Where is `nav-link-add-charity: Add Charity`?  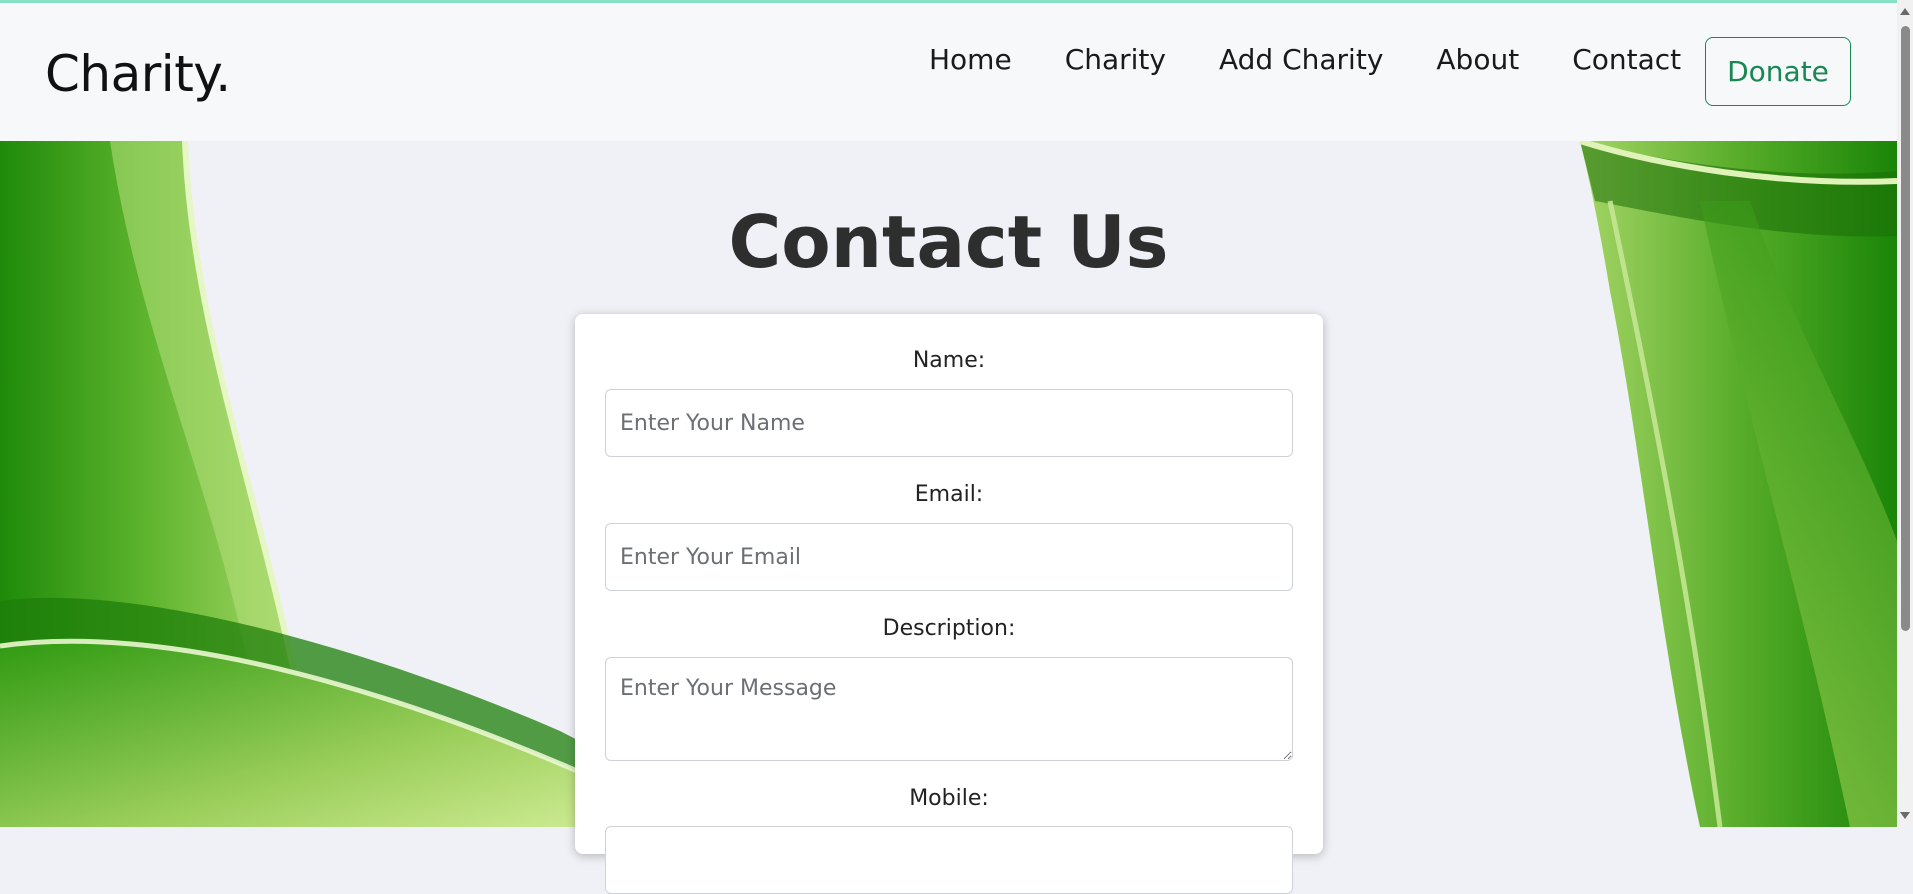 nav-link-add-charity: Add Charity is located at coordinates (1301, 59).